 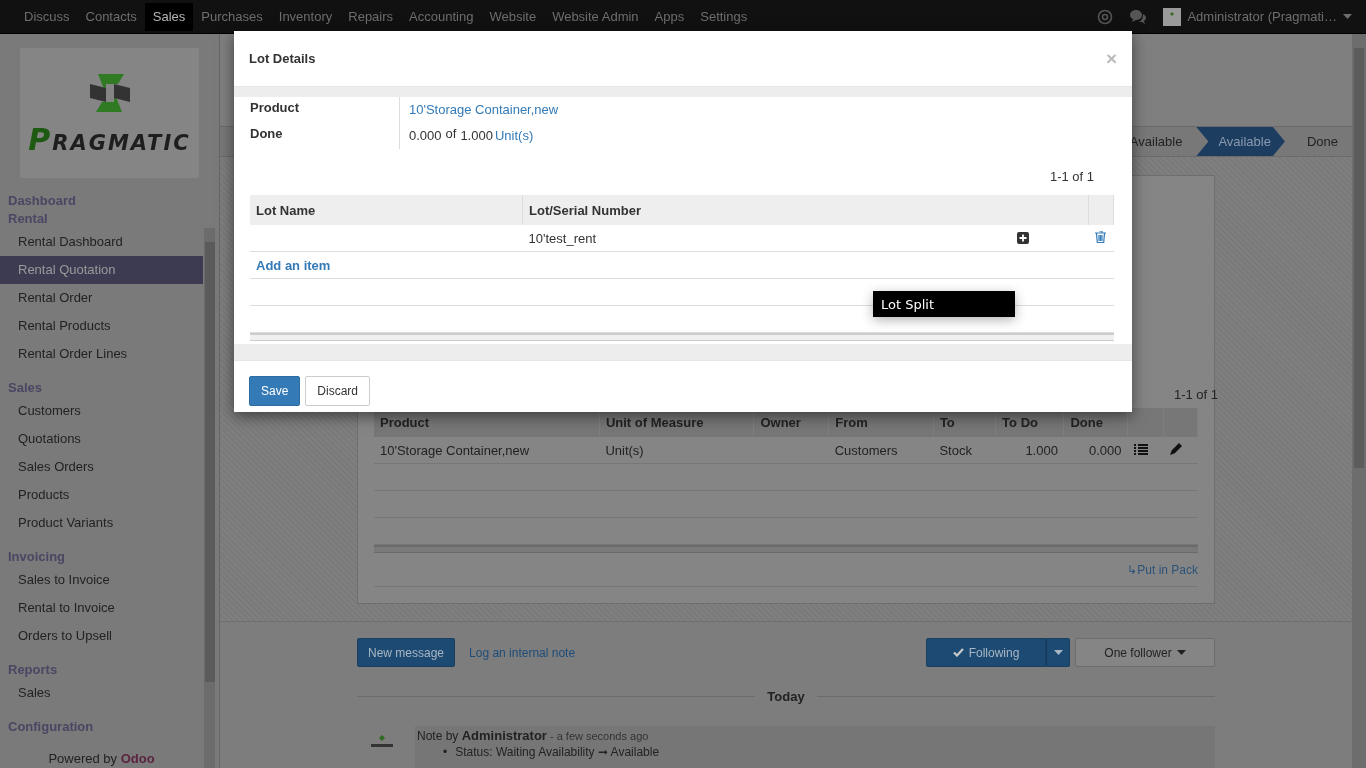 I want to click on unit-link: Unit(s), so click(x=514, y=135).